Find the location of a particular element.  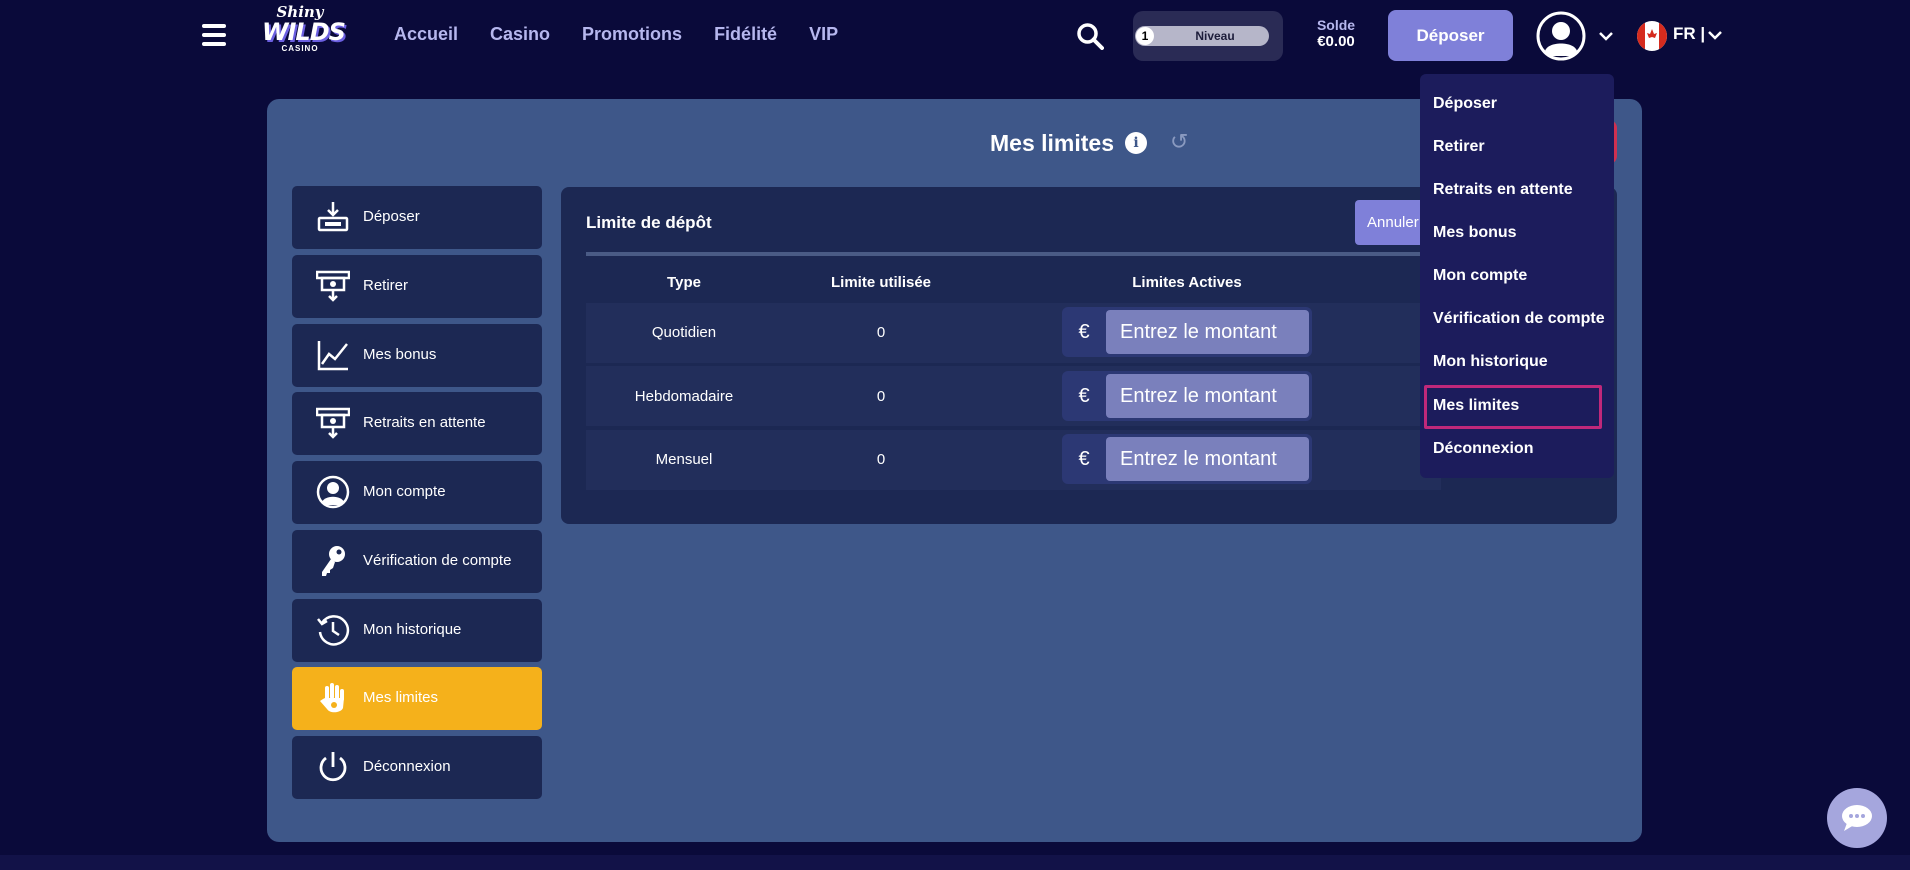

deposit-icon is located at coordinates (333, 217).